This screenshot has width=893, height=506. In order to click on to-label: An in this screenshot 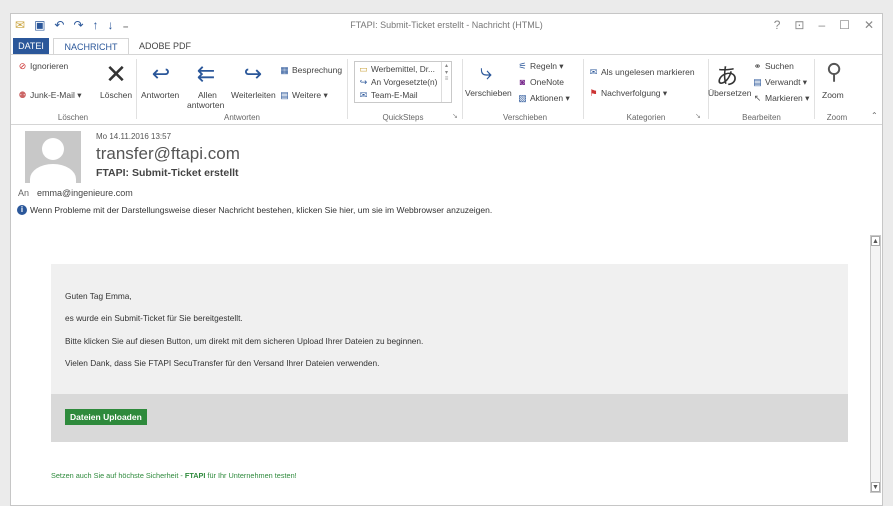, I will do `click(24, 193)`.